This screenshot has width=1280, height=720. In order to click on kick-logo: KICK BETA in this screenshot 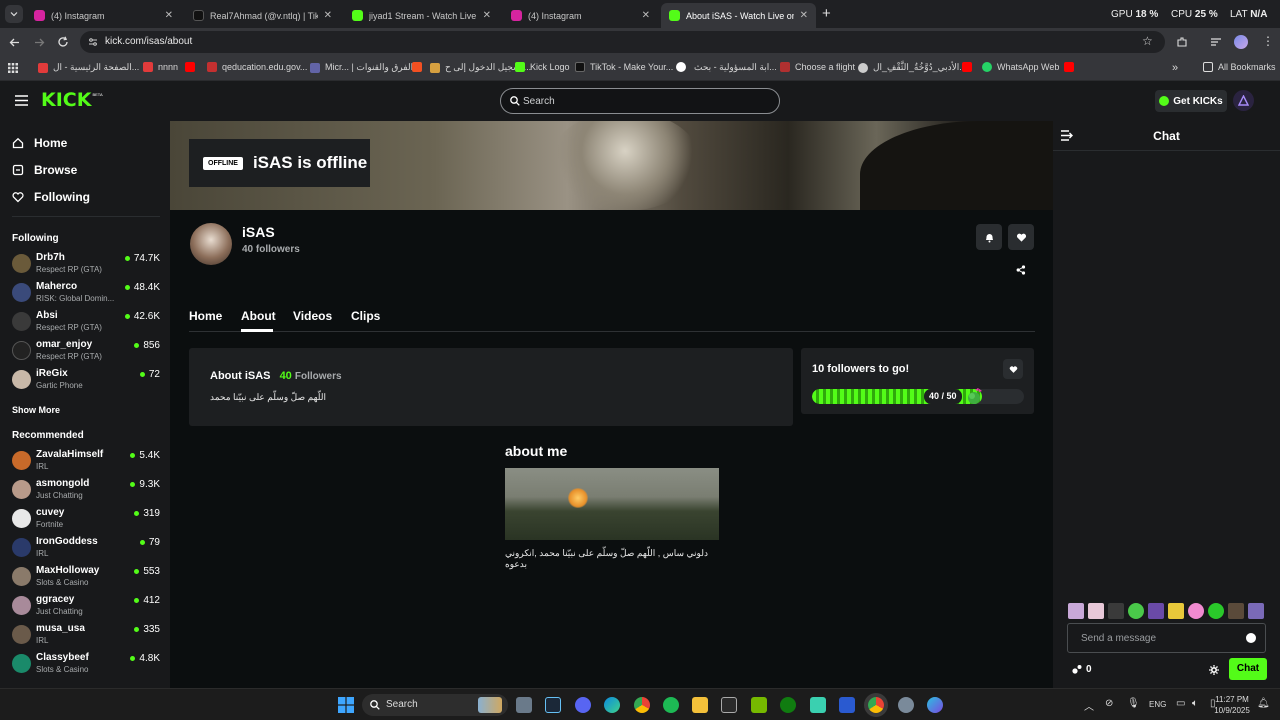, I will do `click(72, 100)`.